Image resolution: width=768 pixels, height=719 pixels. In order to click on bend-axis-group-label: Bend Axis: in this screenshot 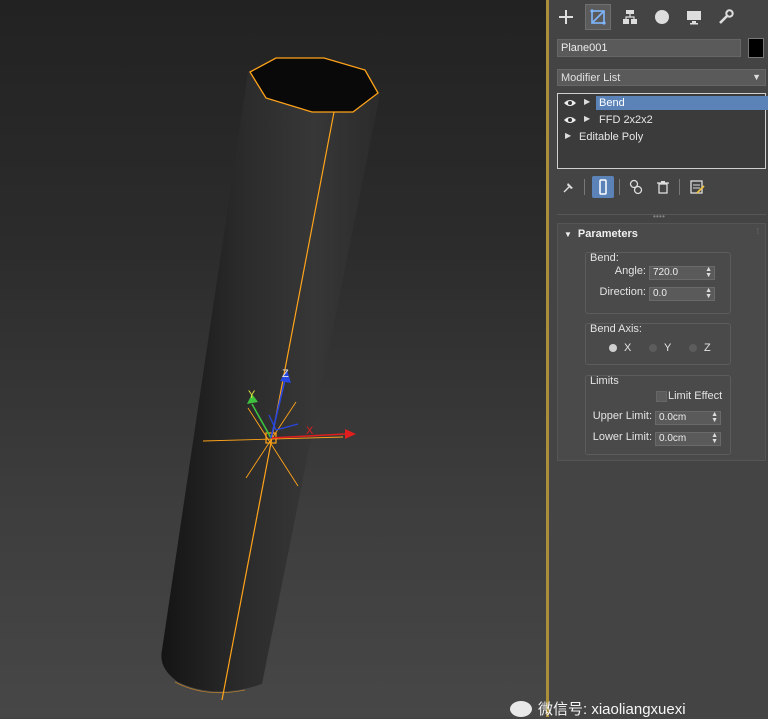, I will do `click(616, 329)`.